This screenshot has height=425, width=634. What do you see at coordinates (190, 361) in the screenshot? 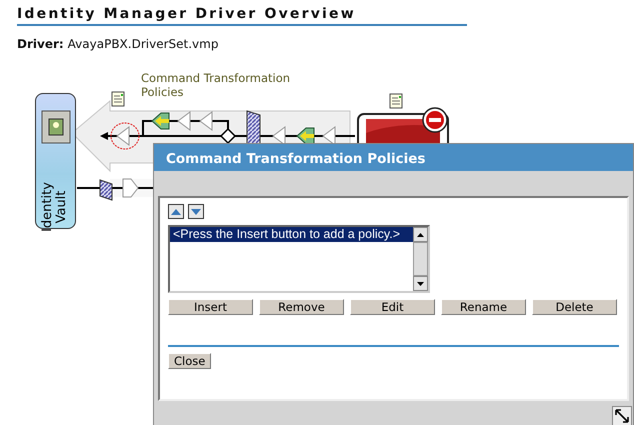
I see `close-button: Close` at bounding box center [190, 361].